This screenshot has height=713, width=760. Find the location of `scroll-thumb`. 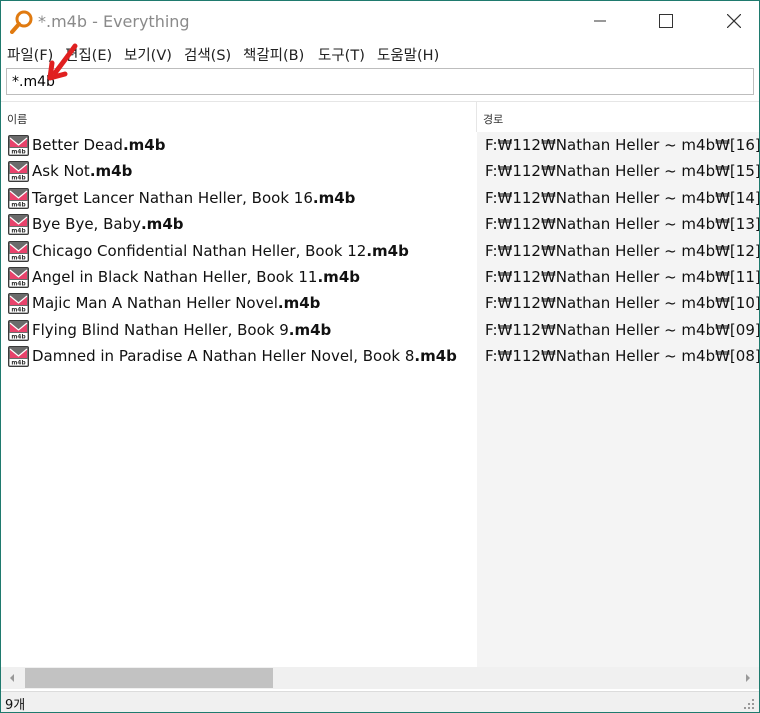

scroll-thumb is located at coordinates (149, 678).